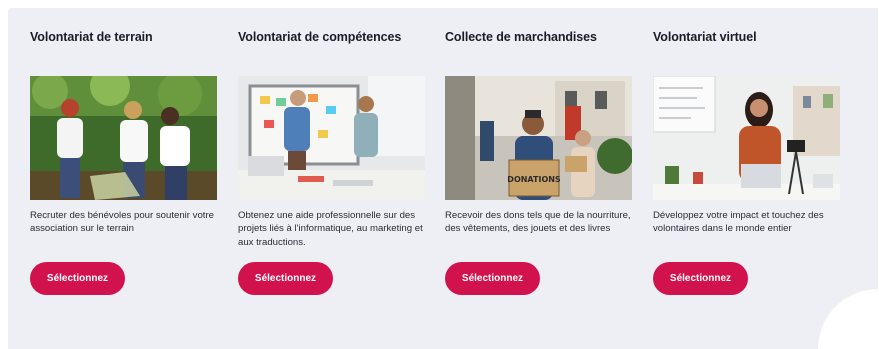 The image size is (879, 349). What do you see at coordinates (320, 37) in the screenshot?
I see `card-title: Volontariat de compétences` at bounding box center [320, 37].